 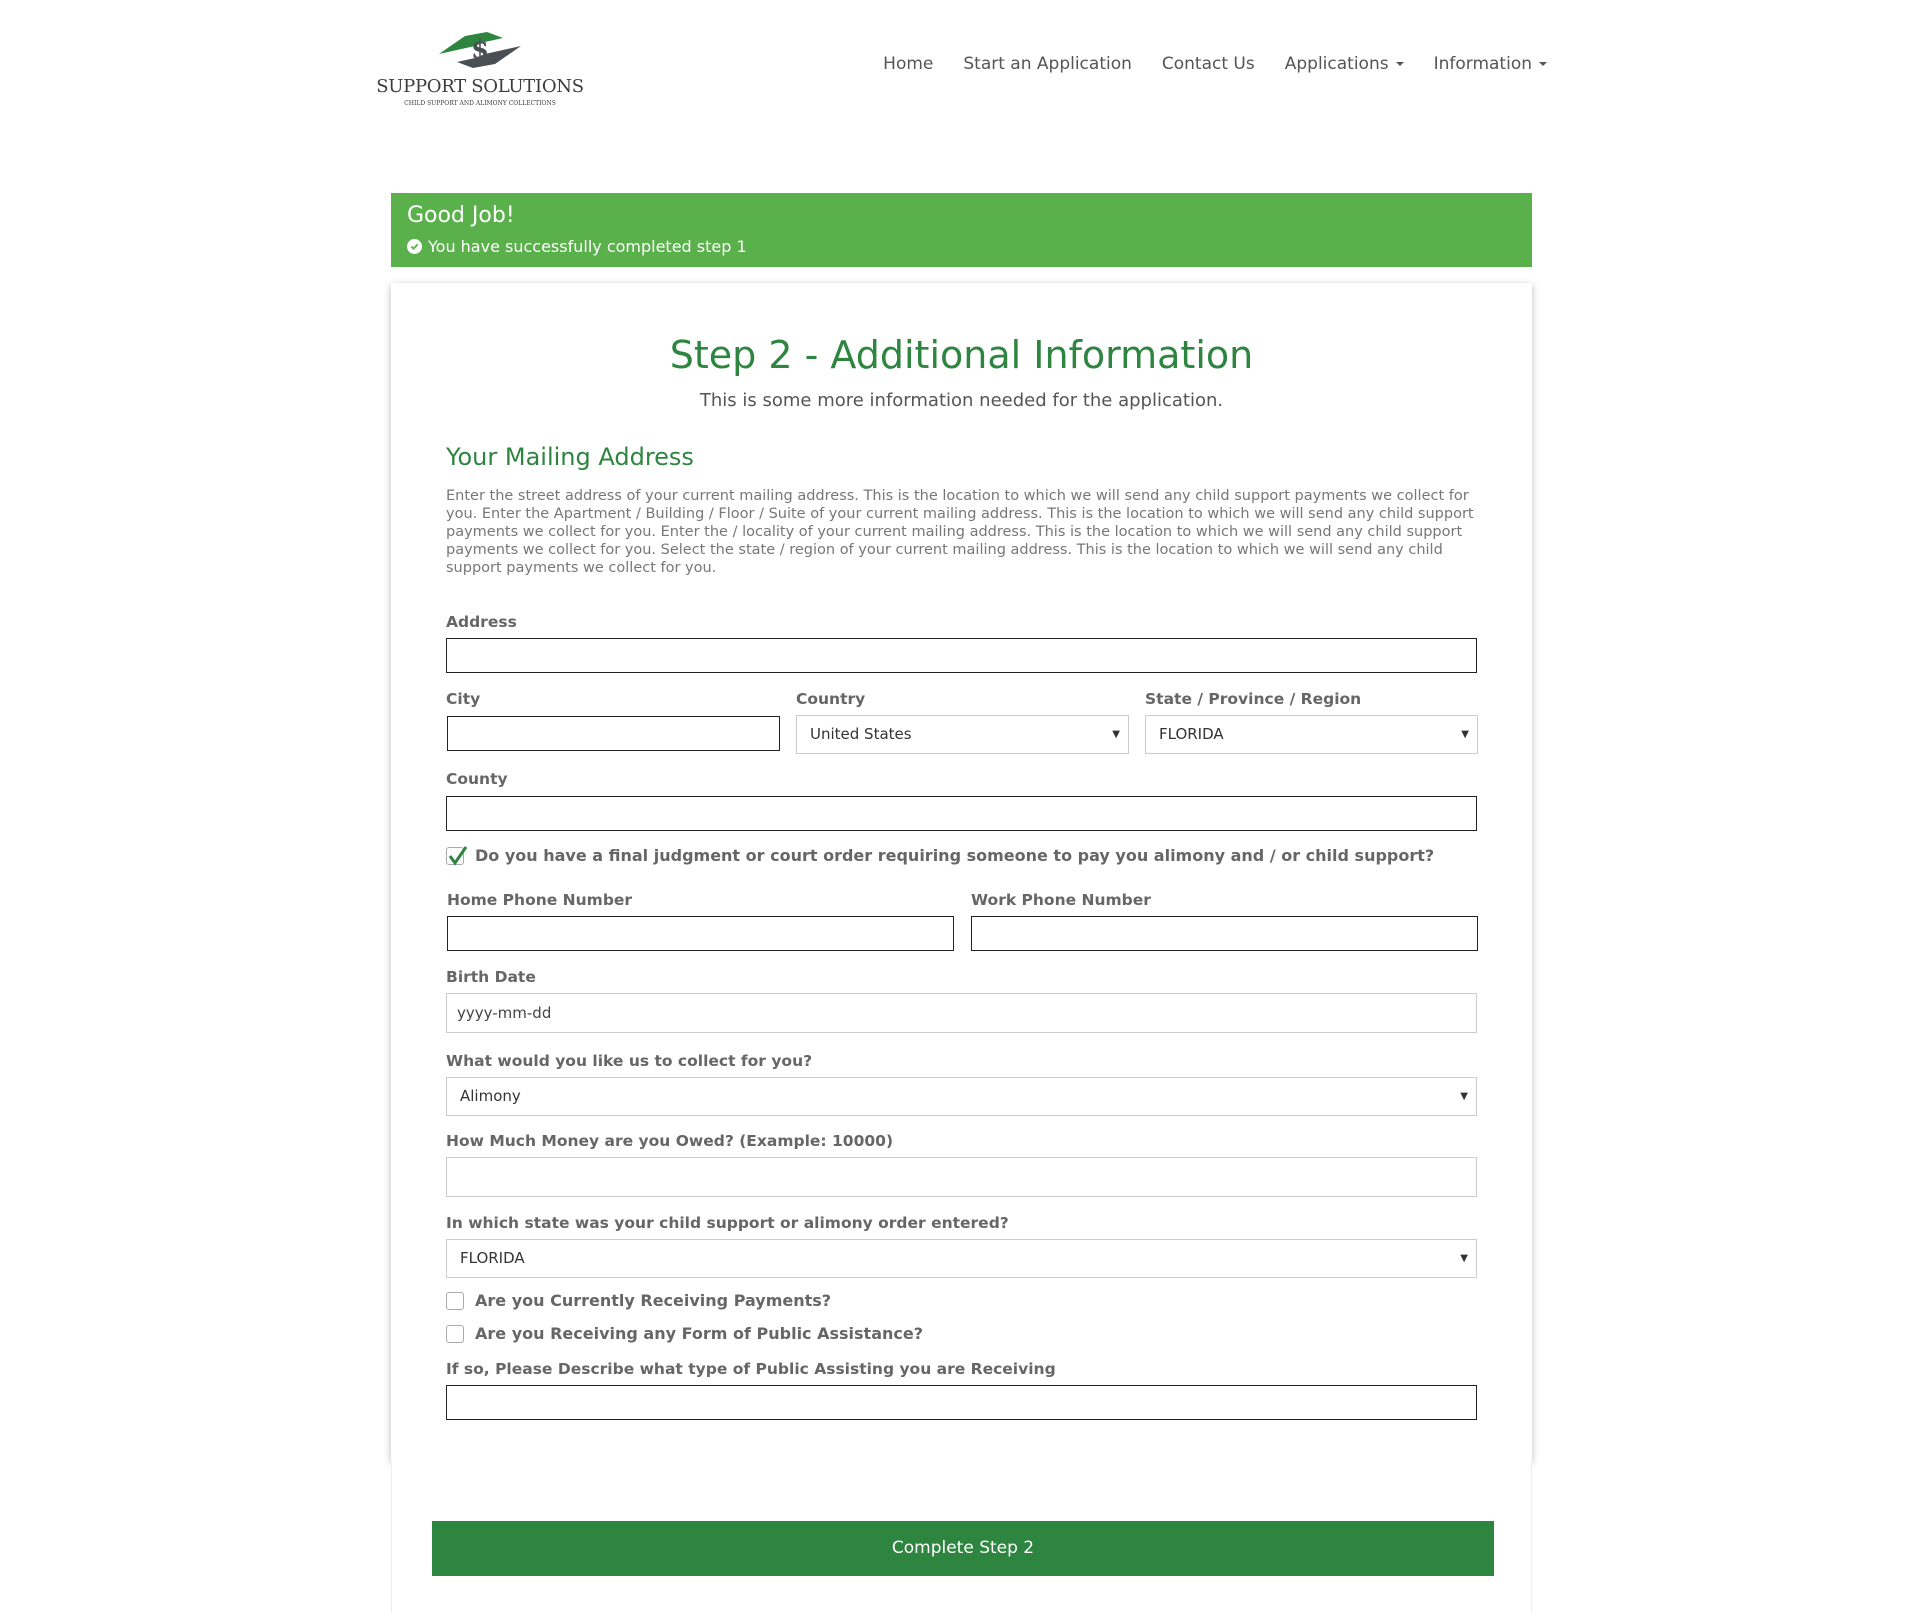 What do you see at coordinates (463, 699) in the screenshot?
I see `city-label: City` at bounding box center [463, 699].